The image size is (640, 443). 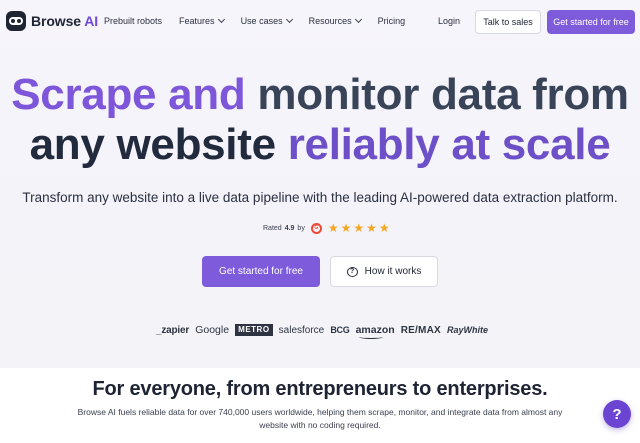 What do you see at coordinates (261, 271) in the screenshot?
I see `hero-get-started-button: Get started for free` at bounding box center [261, 271].